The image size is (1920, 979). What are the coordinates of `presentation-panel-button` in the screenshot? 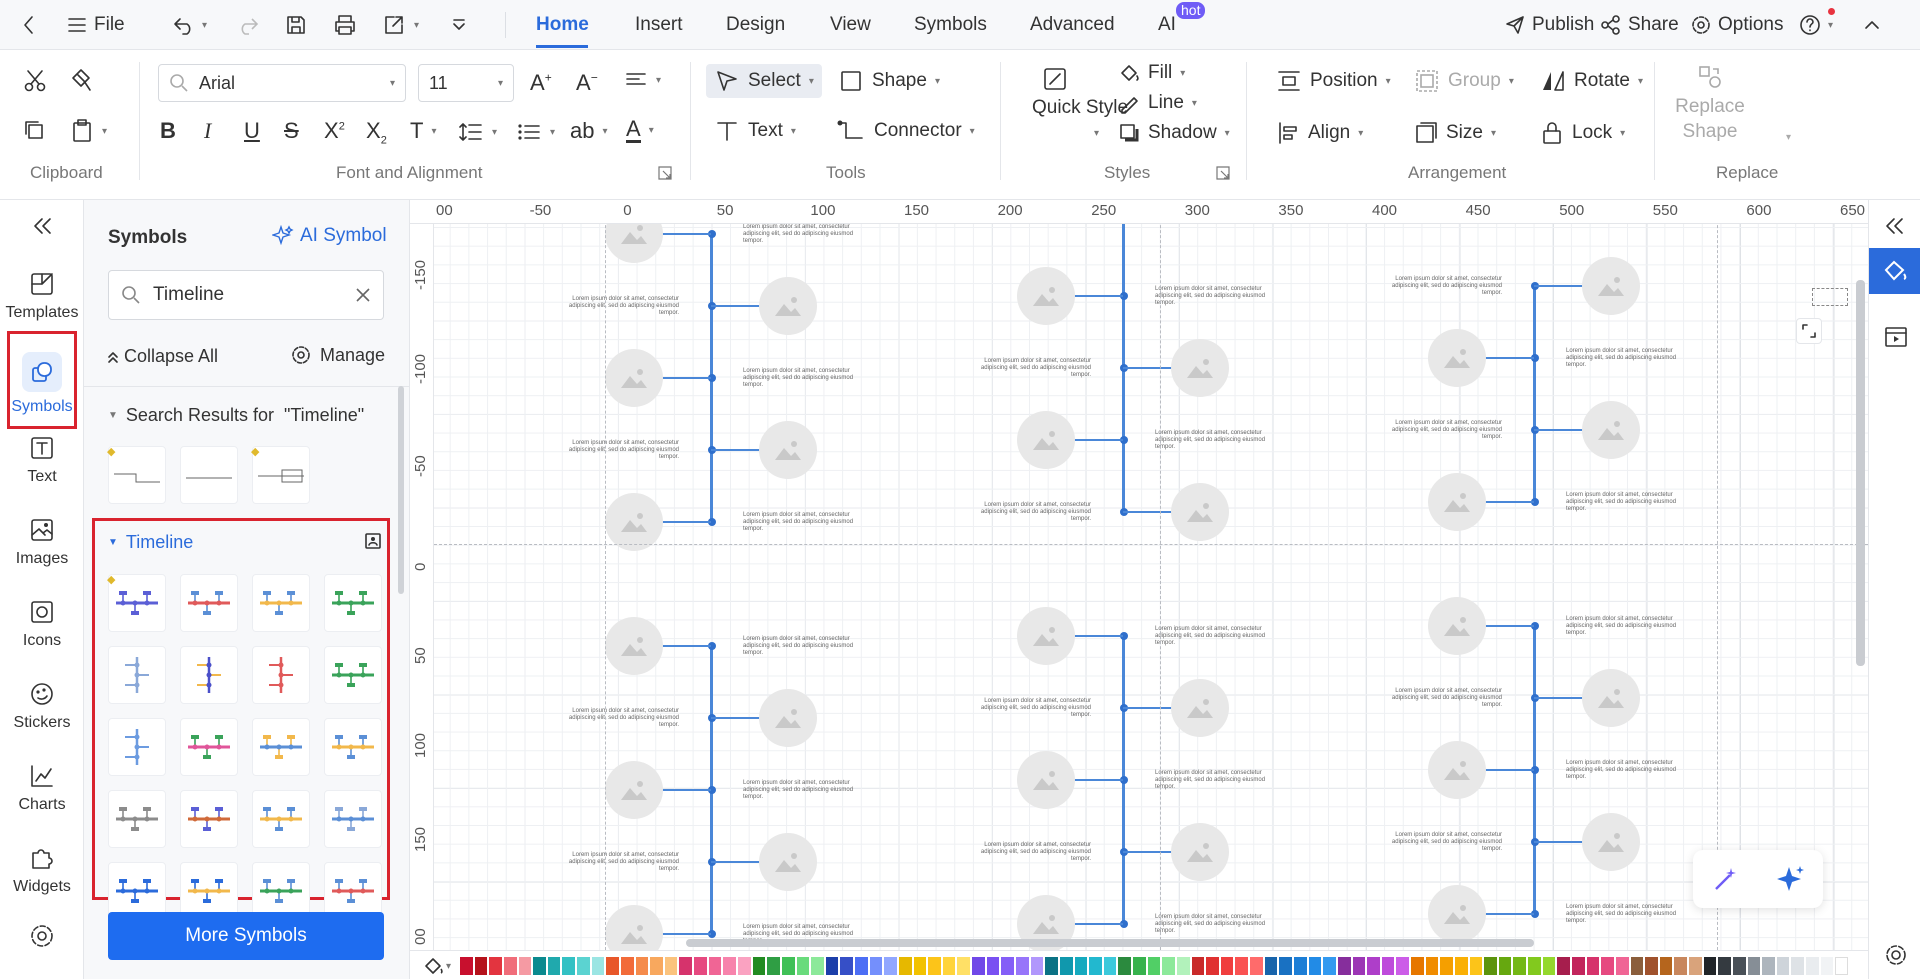 It's located at (1896, 337).